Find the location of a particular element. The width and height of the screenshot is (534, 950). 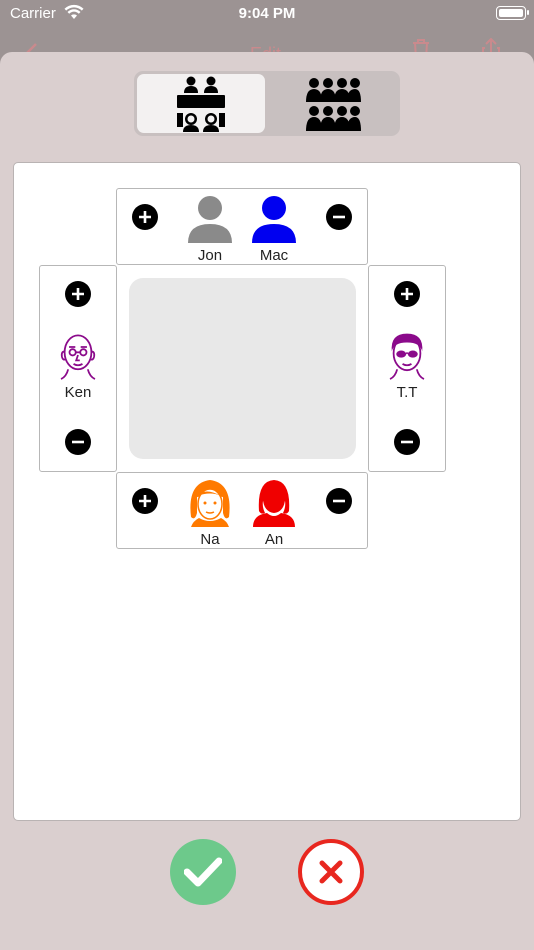

bald-man-face-icon is located at coordinates (78, 357).